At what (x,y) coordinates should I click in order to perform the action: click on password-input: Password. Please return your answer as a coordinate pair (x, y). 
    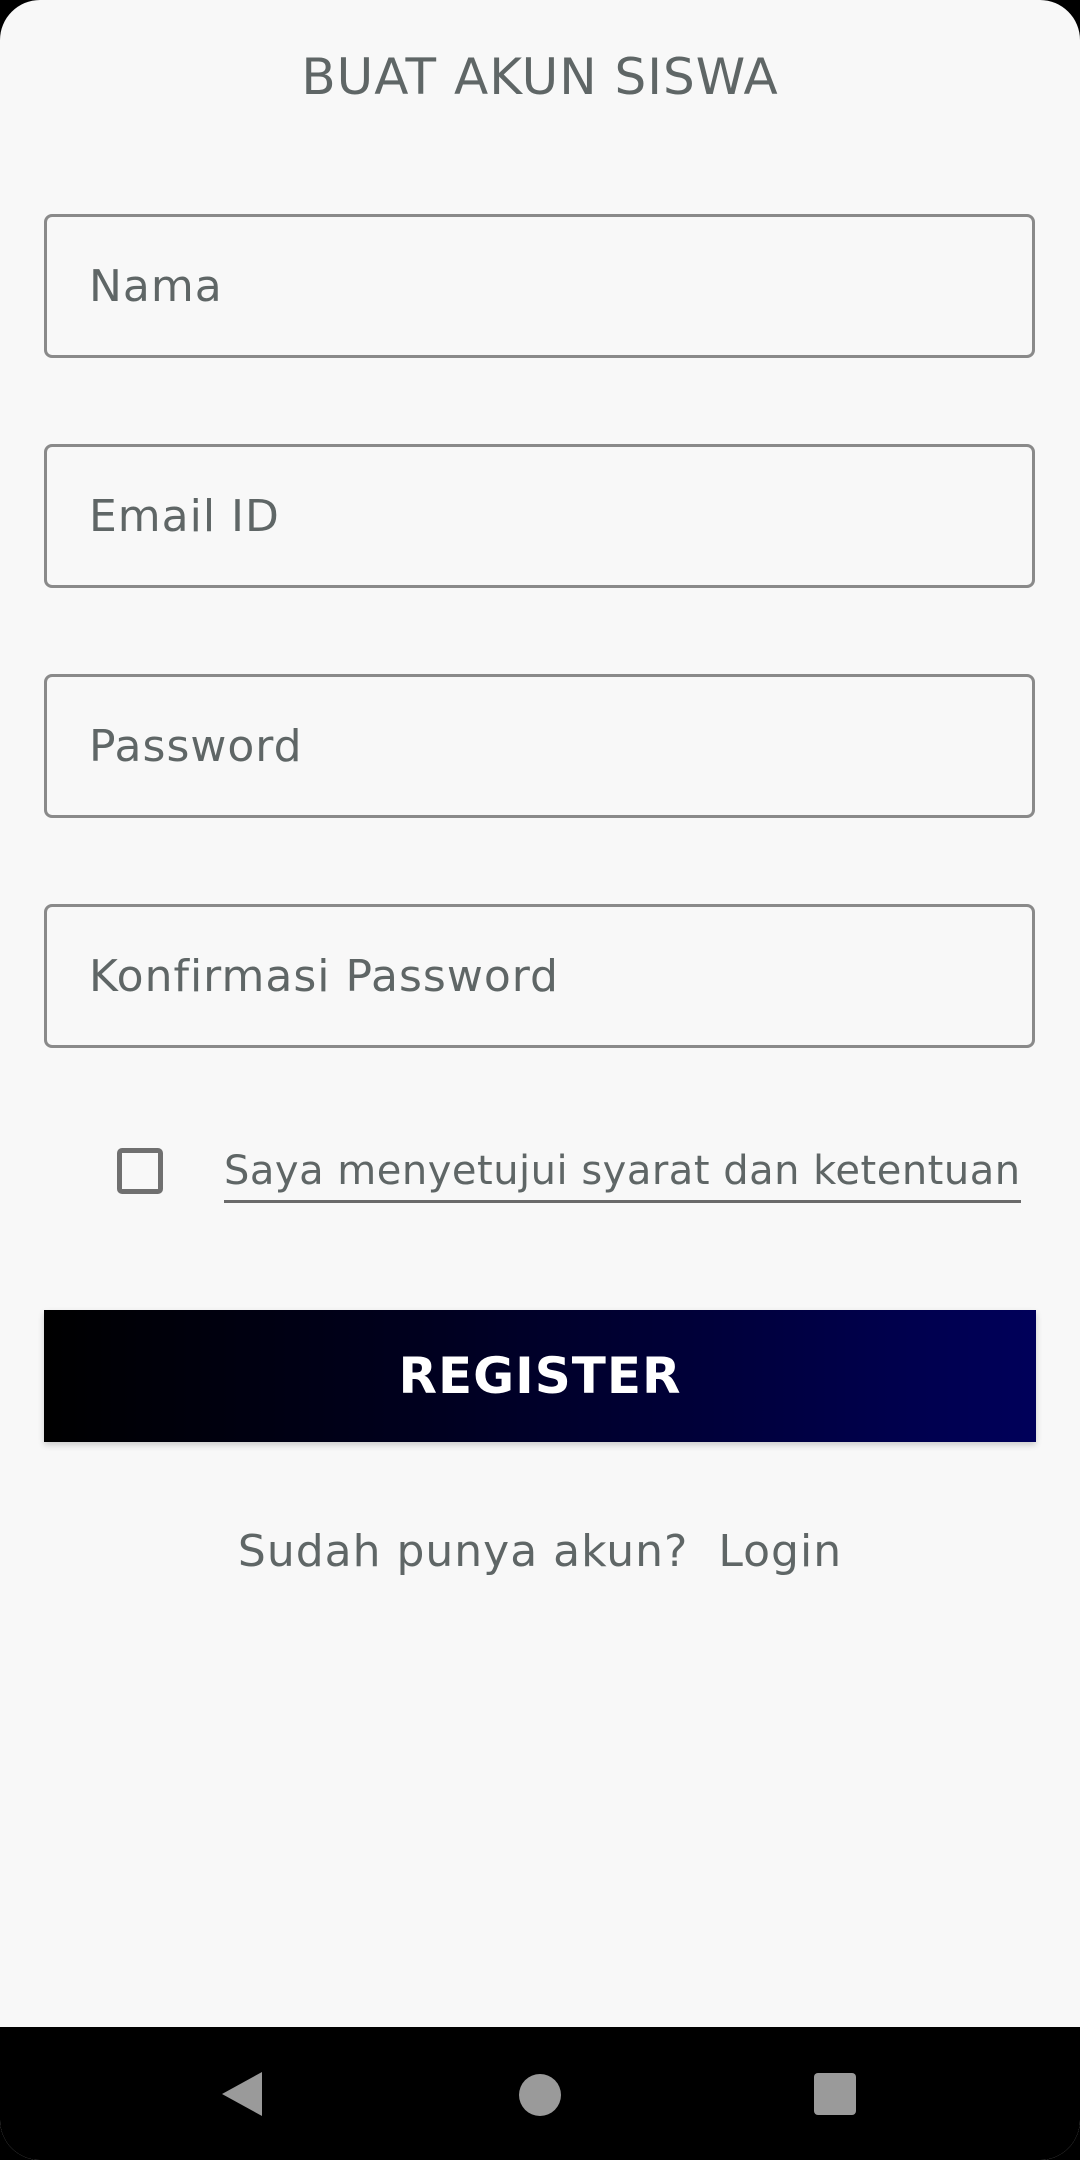
    Looking at the image, I should click on (539, 746).